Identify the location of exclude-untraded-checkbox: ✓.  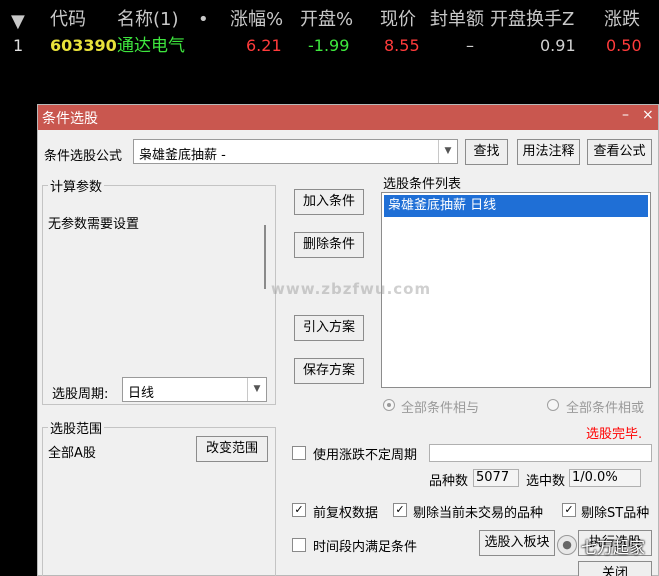
(400, 510).